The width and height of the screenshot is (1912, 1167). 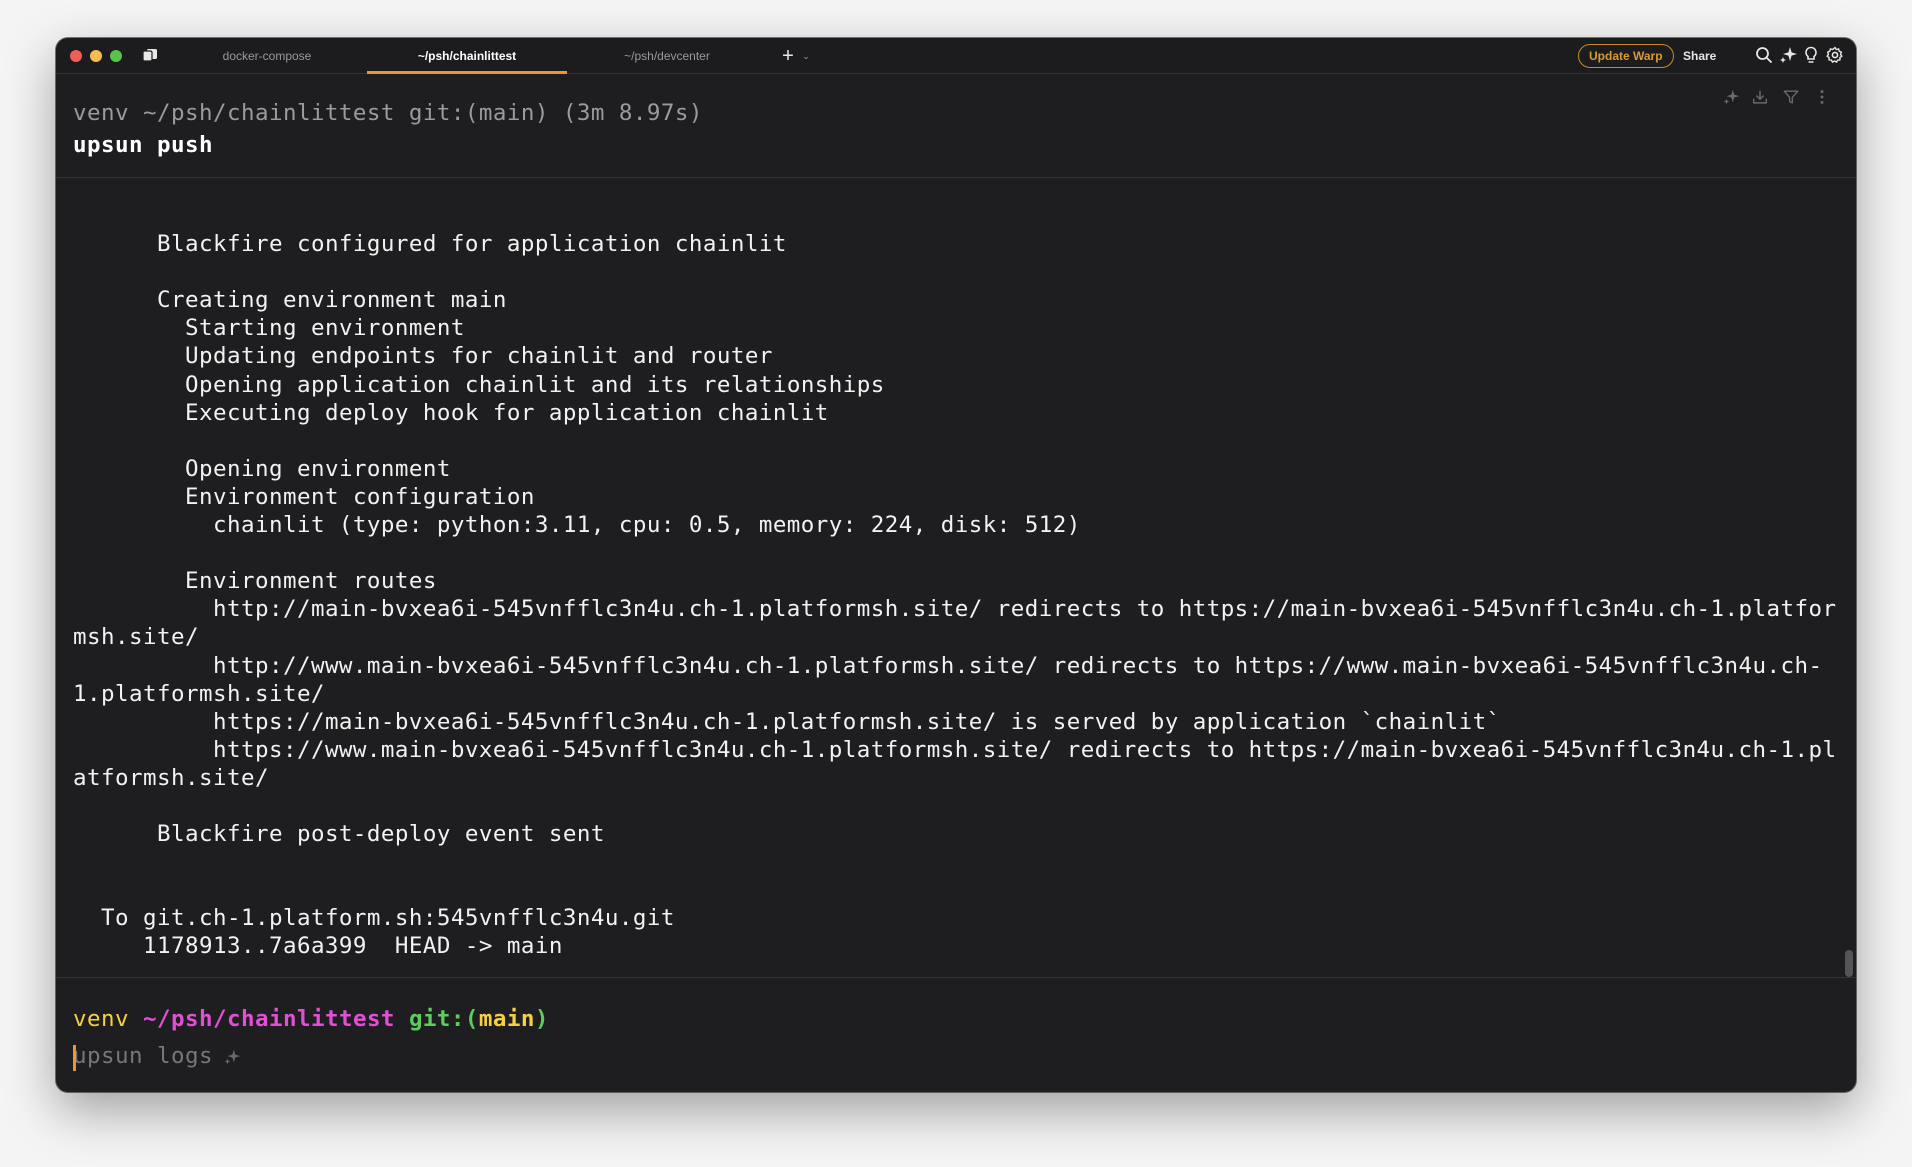 What do you see at coordinates (1822, 97) in the screenshot?
I see `more-options-icon` at bounding box center [1822, 97].